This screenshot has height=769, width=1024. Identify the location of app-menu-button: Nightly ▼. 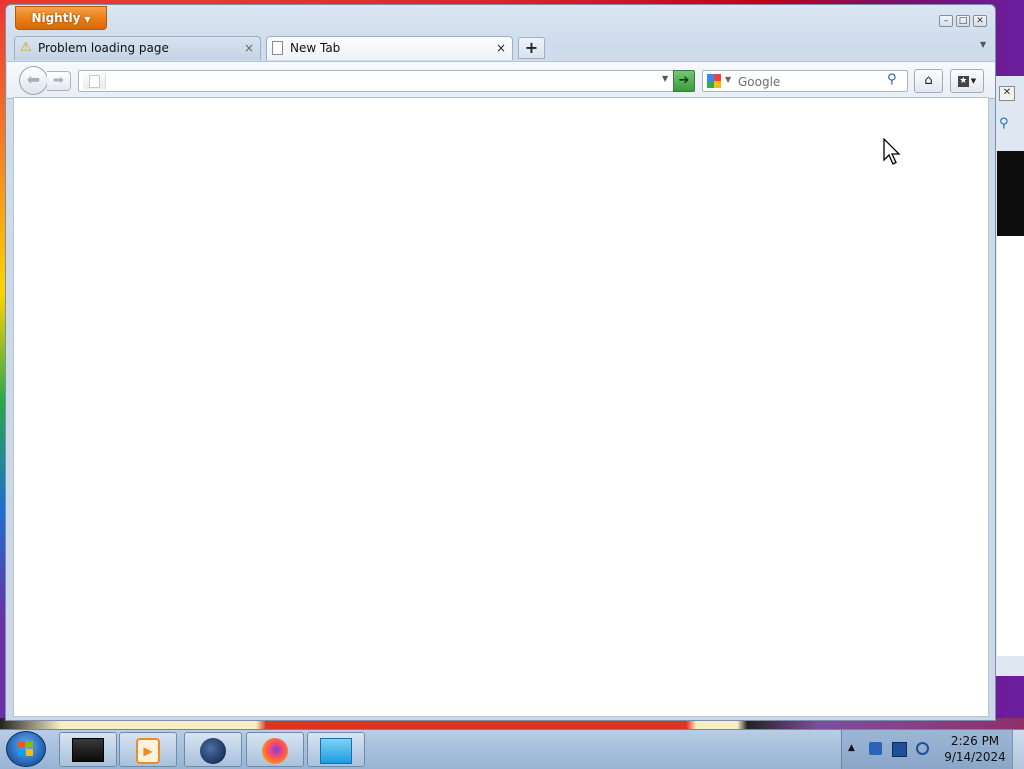
(61, 18).